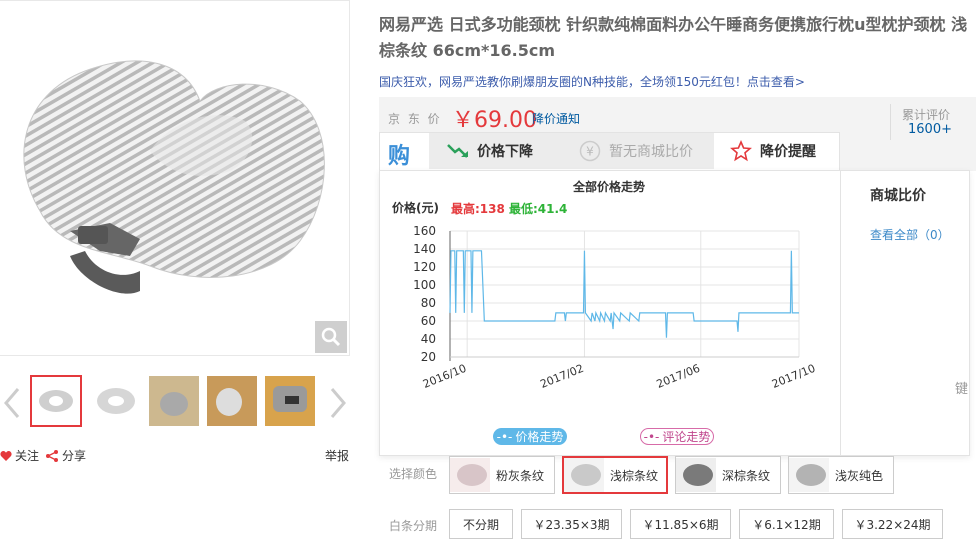 The image size is (976, 539). I want to click on y-tick-label: 60, so click(428, 321).